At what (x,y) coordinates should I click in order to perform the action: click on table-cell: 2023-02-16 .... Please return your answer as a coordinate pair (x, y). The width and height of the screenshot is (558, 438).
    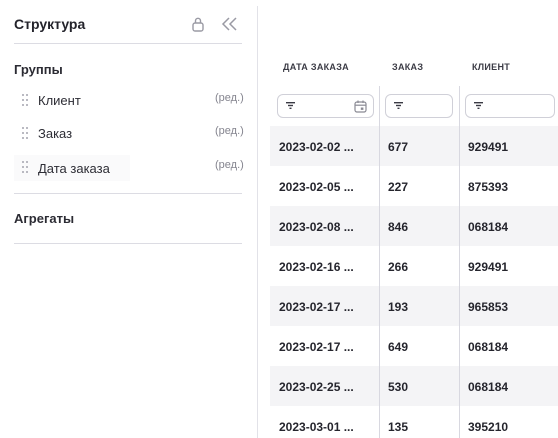
    Looking at the image, I should click on (316, 267).